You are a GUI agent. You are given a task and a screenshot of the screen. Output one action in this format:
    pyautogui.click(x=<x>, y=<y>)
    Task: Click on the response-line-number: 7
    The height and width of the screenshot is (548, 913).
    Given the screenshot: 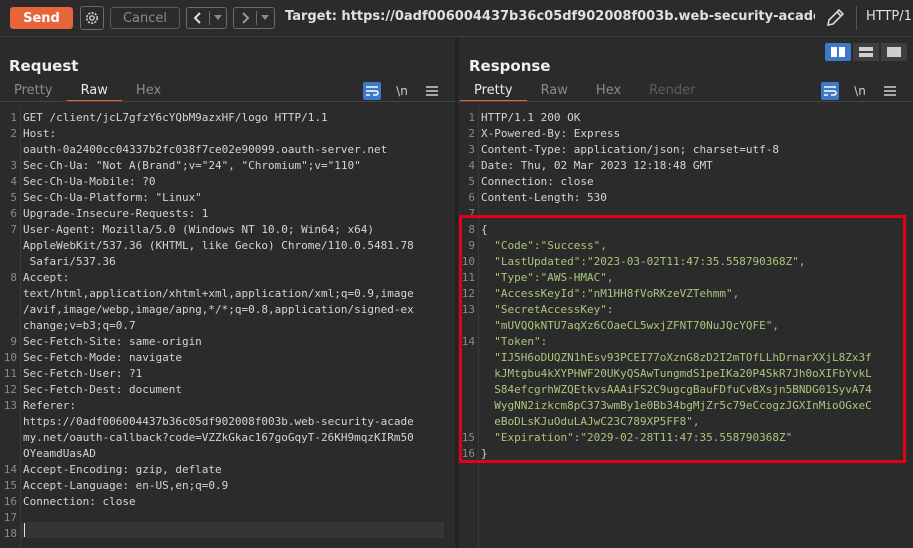 What is the action you would take?
    pyautogui.click(x=471, y=213)
    